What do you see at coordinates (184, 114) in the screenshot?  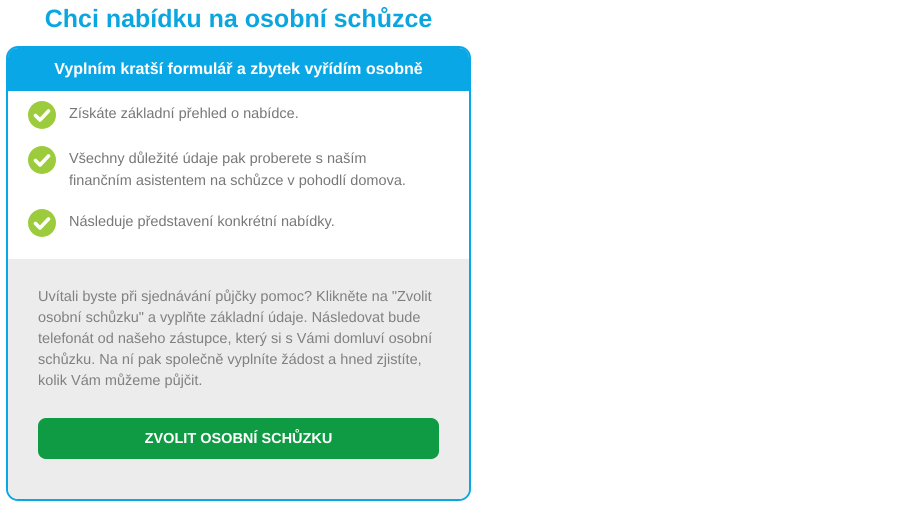 I see `benefit-text: Získáte základní přehled o nabídce.` at bounding box center [184, 114].